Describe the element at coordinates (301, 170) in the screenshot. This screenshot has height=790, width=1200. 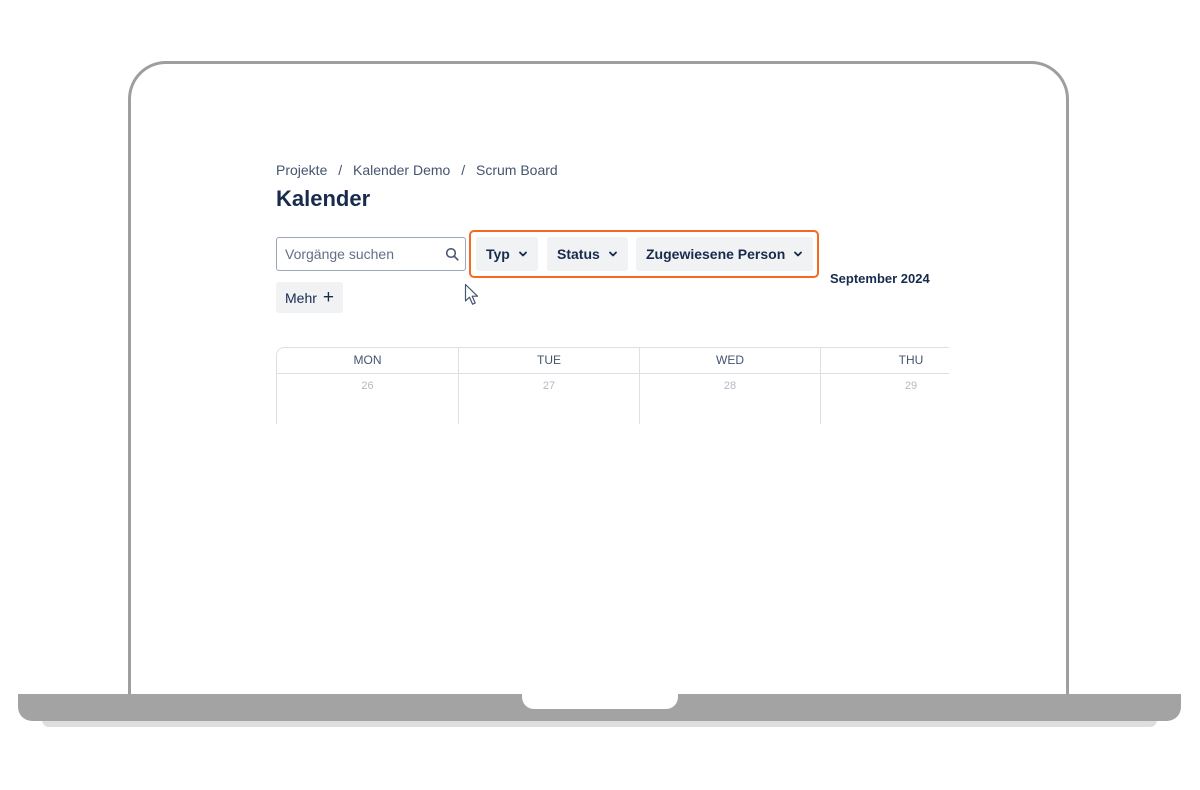
I see `breadcrumb-item-projekte: Projekte` at that location.